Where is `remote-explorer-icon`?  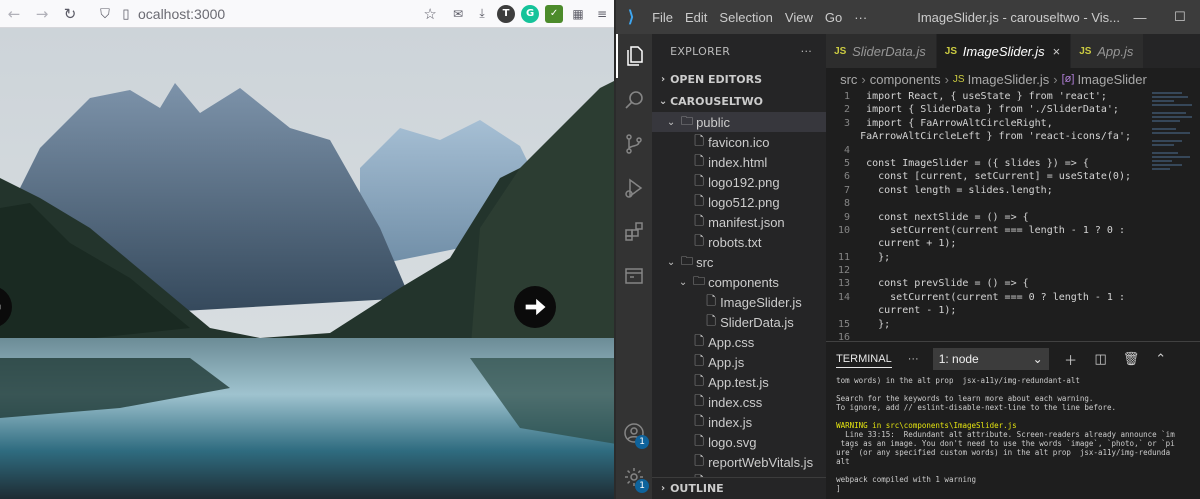 remote-explorer-icon is located at coordinates (634, 276).